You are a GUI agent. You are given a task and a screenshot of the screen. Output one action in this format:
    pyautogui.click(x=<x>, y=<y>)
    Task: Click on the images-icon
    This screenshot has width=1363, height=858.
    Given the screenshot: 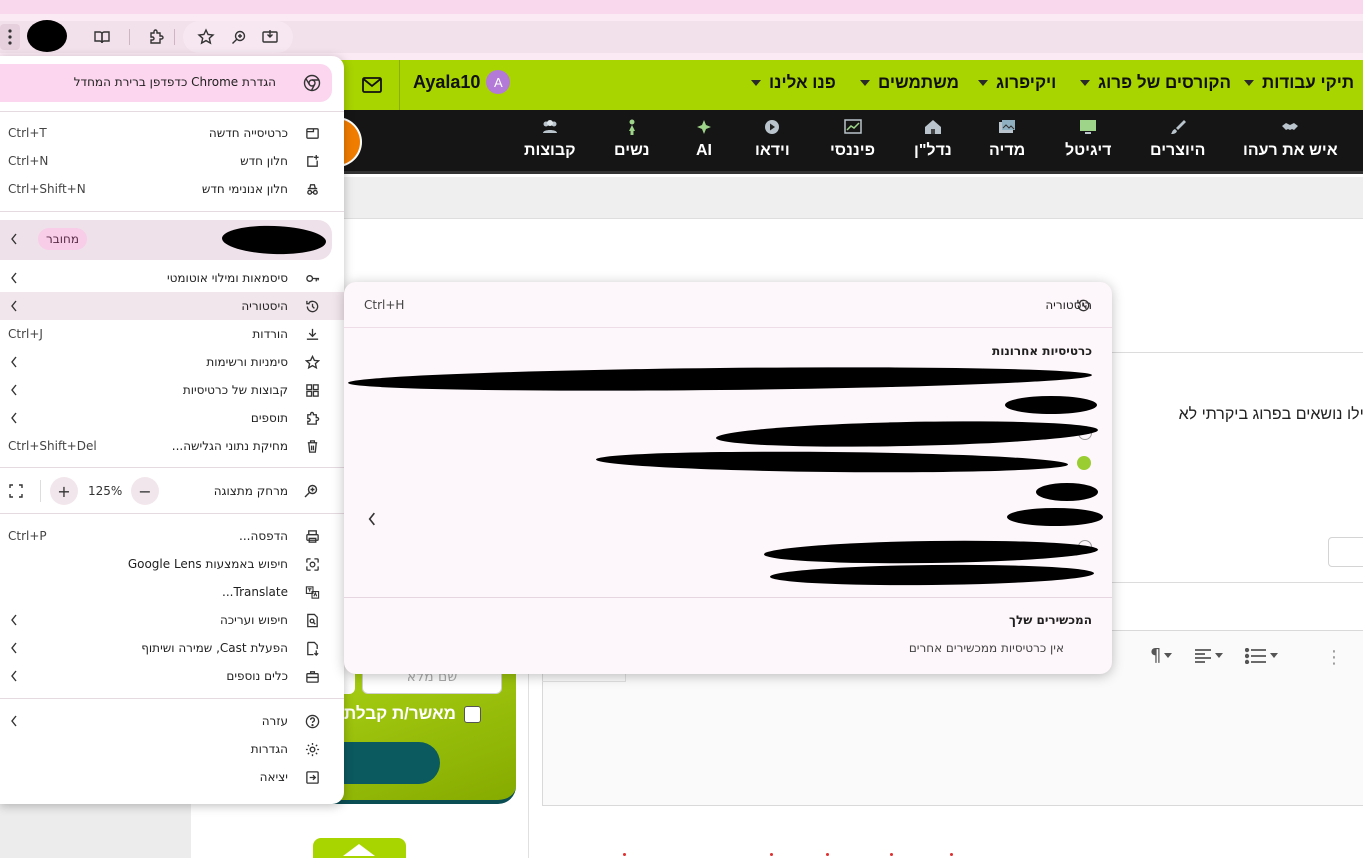 What is the action you would take?
    pyautogui.click(x=1007, y=126)
    